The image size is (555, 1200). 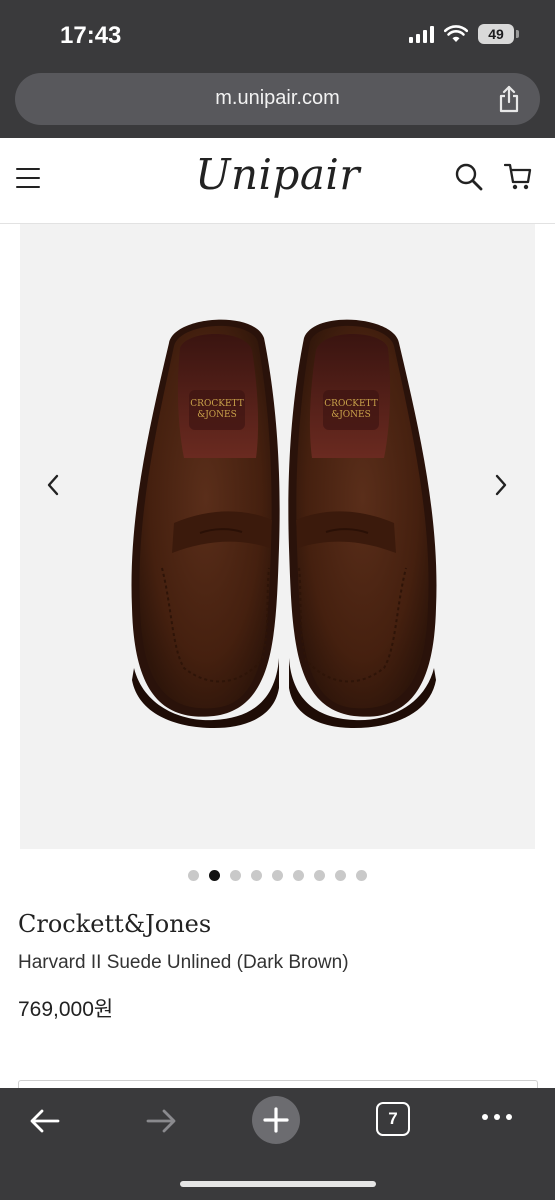 What do you see at coordinates (421, 34) in the screenshot?
I see `signal-icon` at bounding box center [421, 34].